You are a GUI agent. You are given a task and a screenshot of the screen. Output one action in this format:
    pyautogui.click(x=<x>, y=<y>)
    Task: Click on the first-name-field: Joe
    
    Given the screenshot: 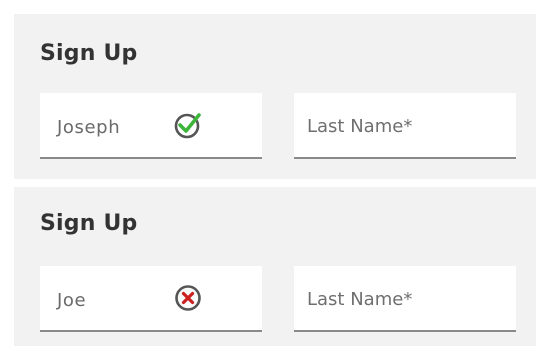 What is the action you would take?
    pyautogui.click(x=151, y=299)
    